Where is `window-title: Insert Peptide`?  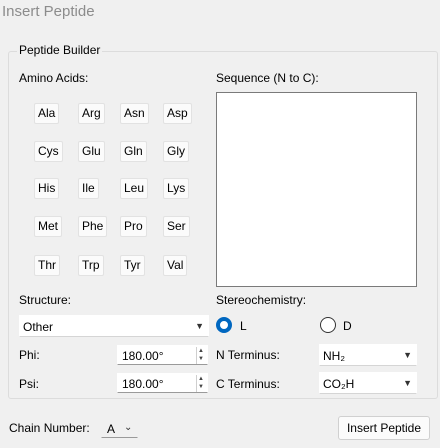 window-title: Insert Peptide is located at coordinates (48, 11).